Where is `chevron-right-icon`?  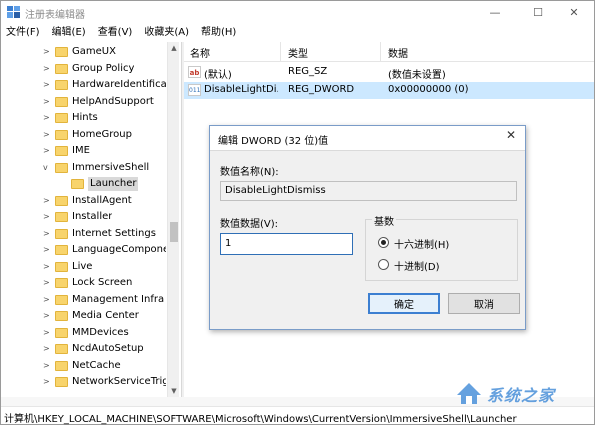 chevron-right-icon is located at coordinates (63, 184).